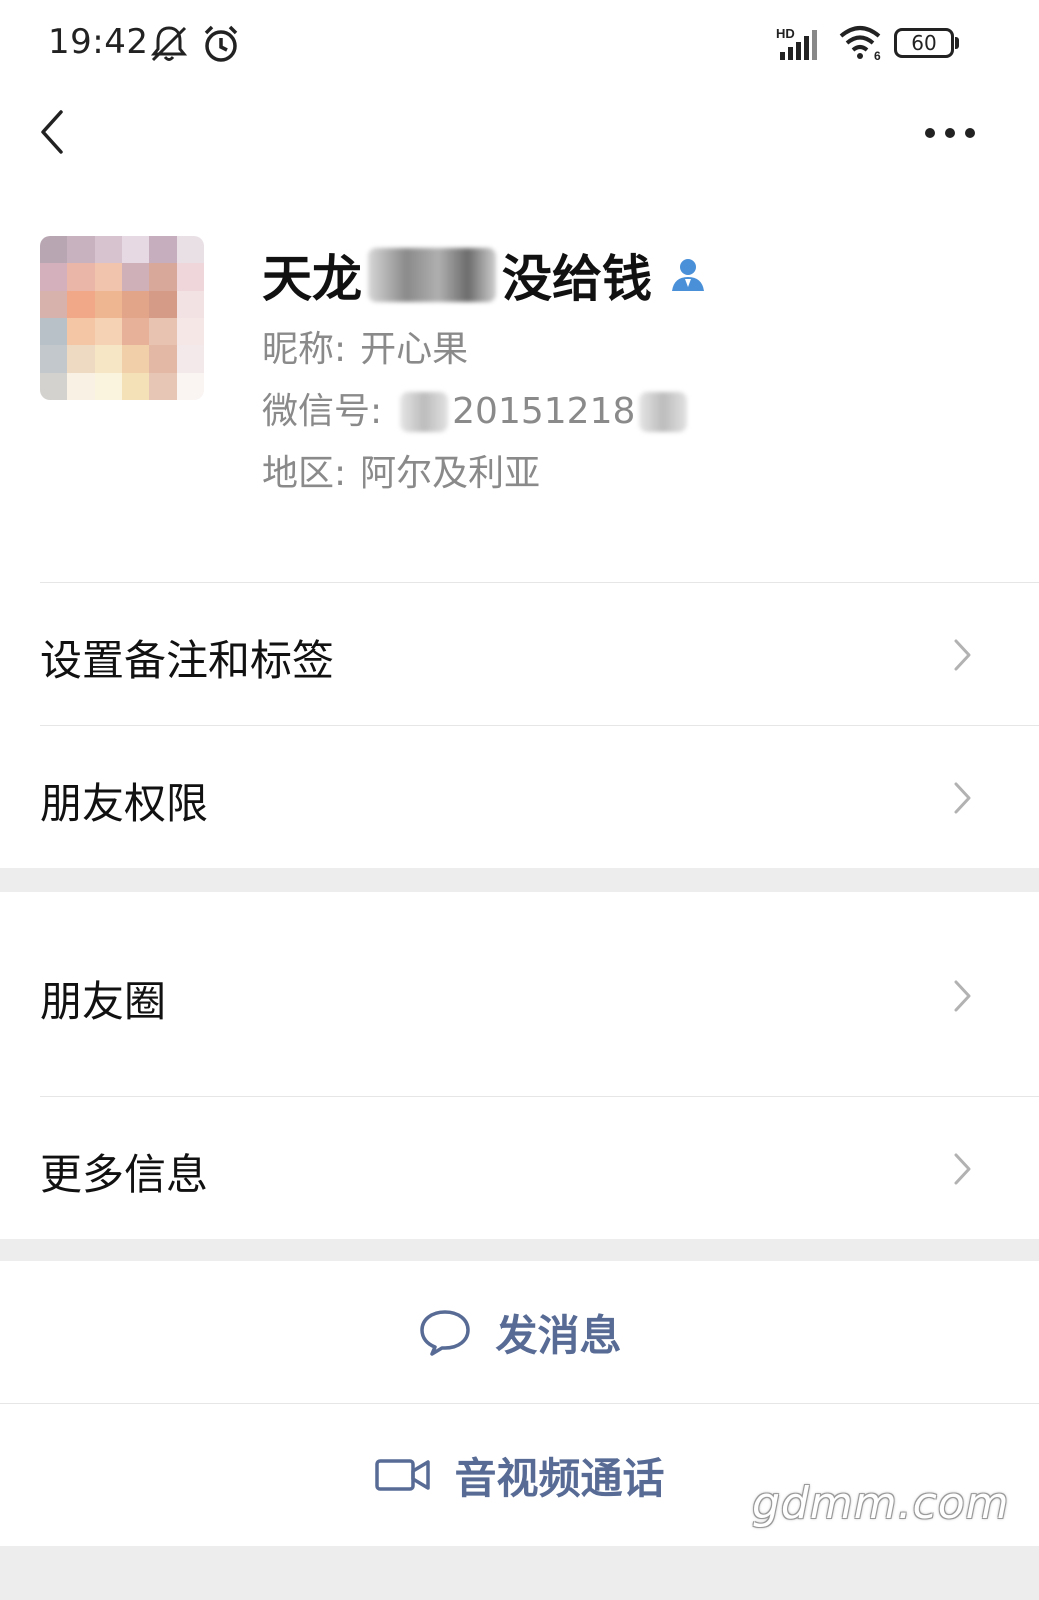 Image resolution: width=1039 pixels, height=1600 pixels. What do you see at coordinates (924, 43) in the screenshot?
I see `battery-level: 60` at bounding box center [924, 43].